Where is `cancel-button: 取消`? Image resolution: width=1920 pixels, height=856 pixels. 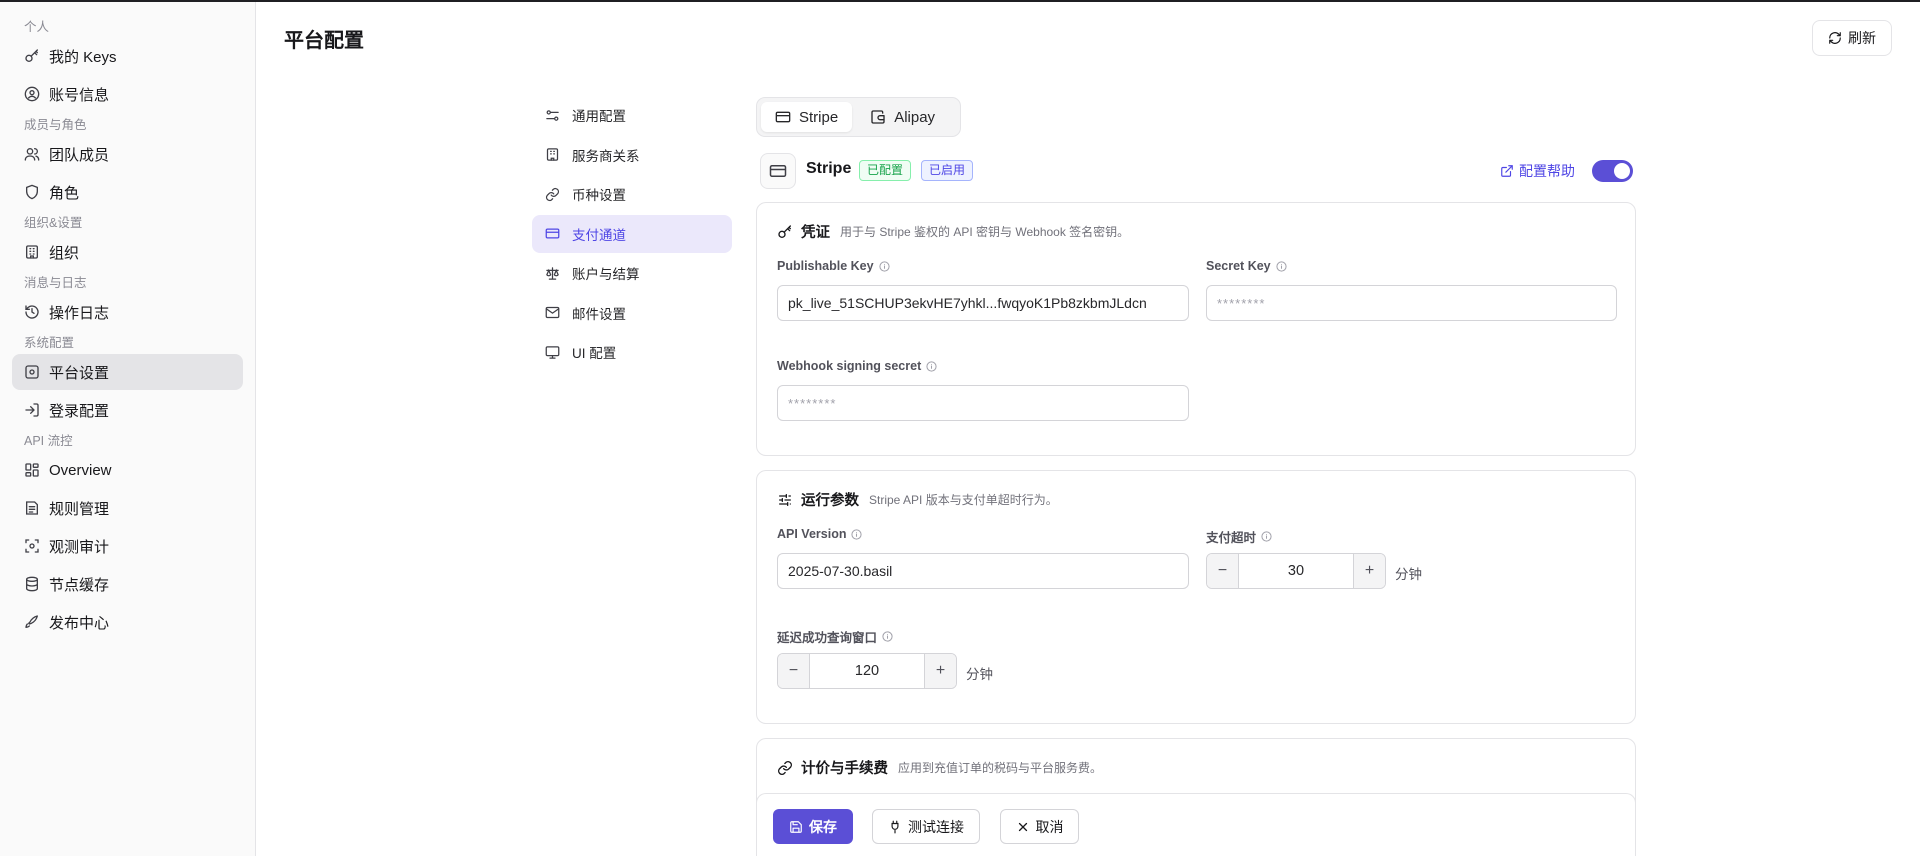
cancel-button: 取消 is located at coordinates (1039, 826).